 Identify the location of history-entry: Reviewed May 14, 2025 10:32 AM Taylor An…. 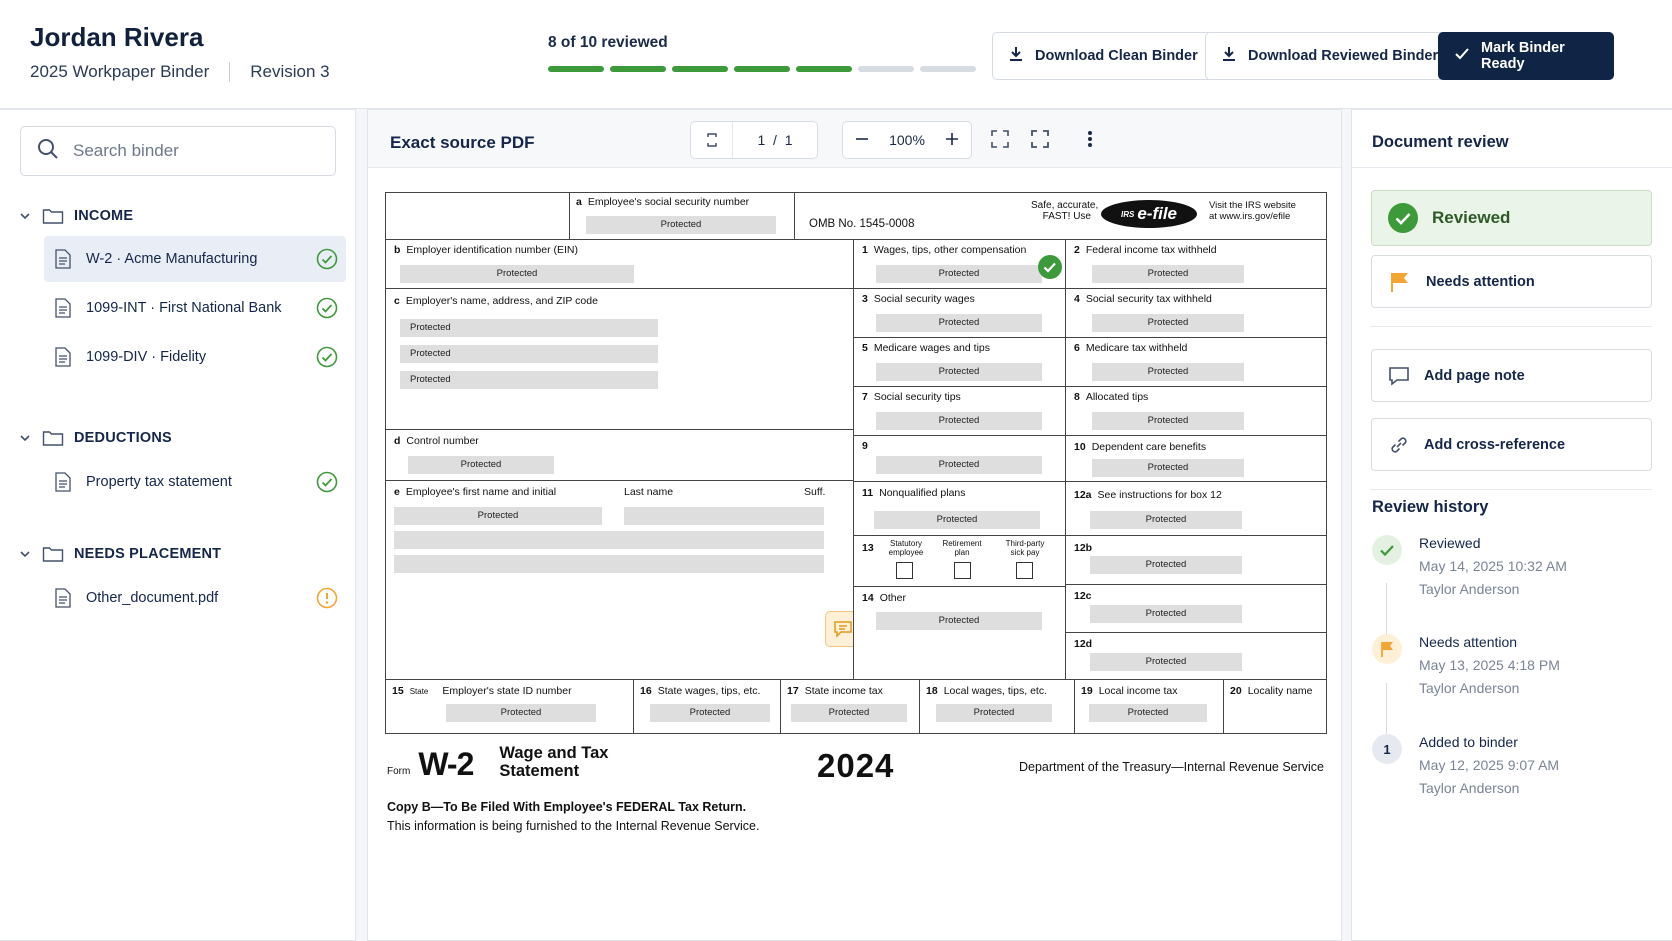
(1512, 571).